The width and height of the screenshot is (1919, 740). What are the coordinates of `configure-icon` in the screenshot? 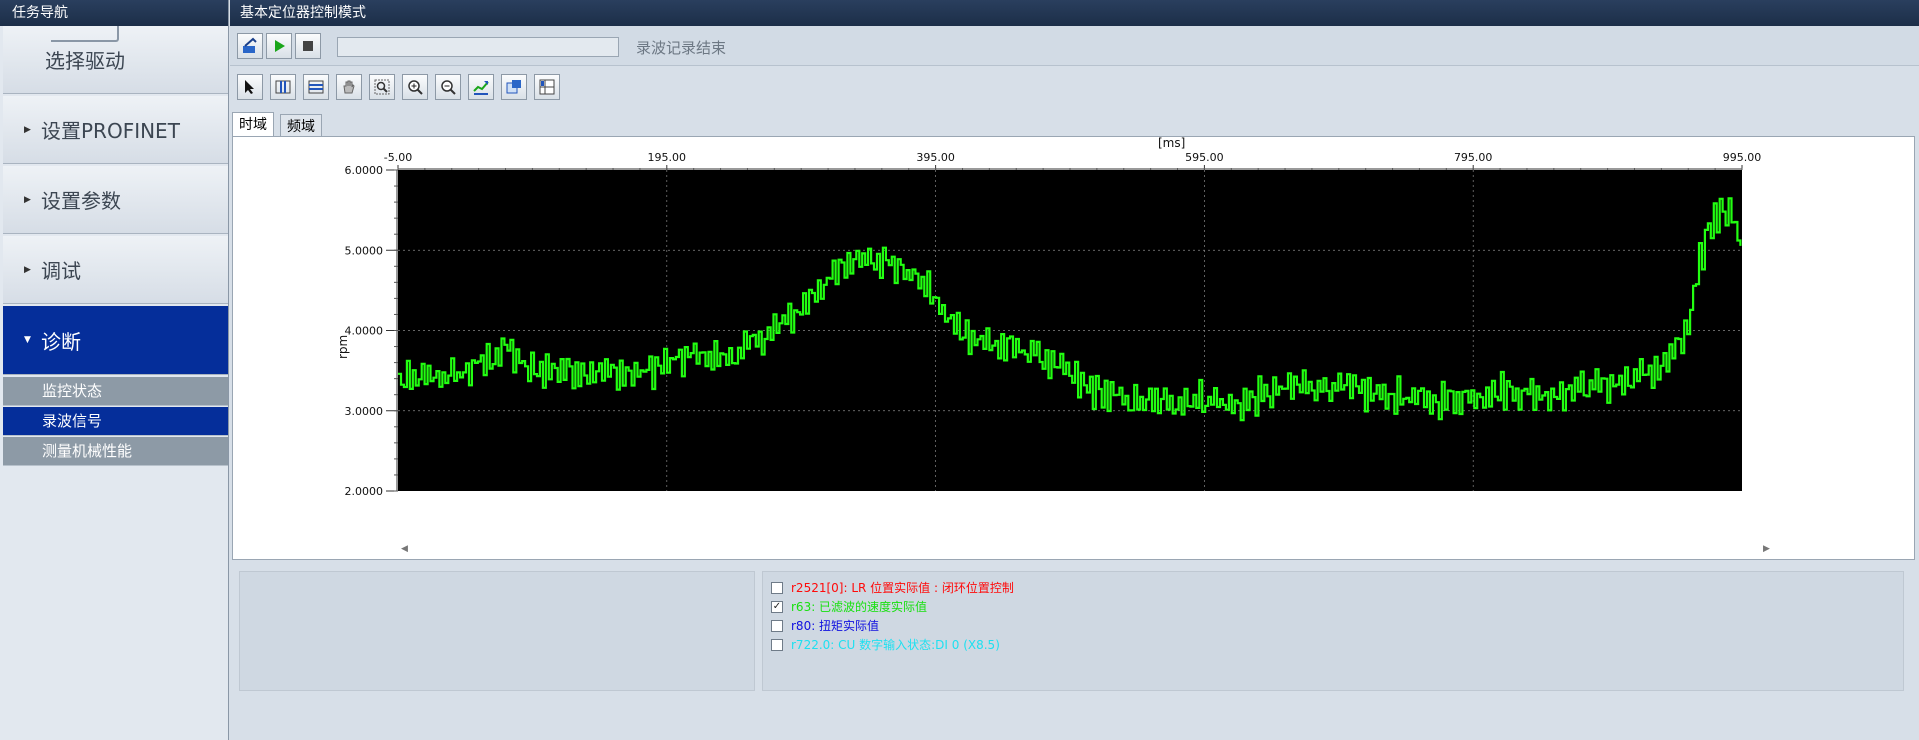 It's located at (250, 45).